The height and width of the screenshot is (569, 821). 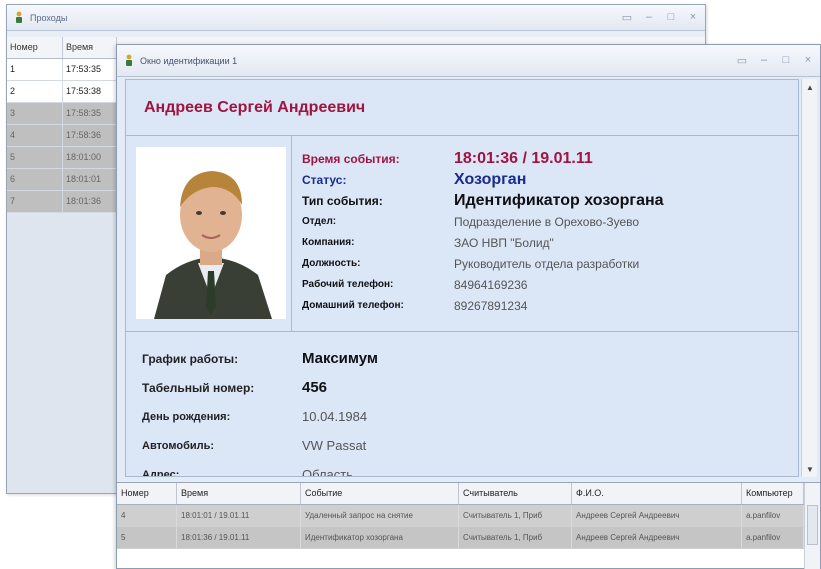 I want to click on row-number: 3, so click(x=35, y=113).